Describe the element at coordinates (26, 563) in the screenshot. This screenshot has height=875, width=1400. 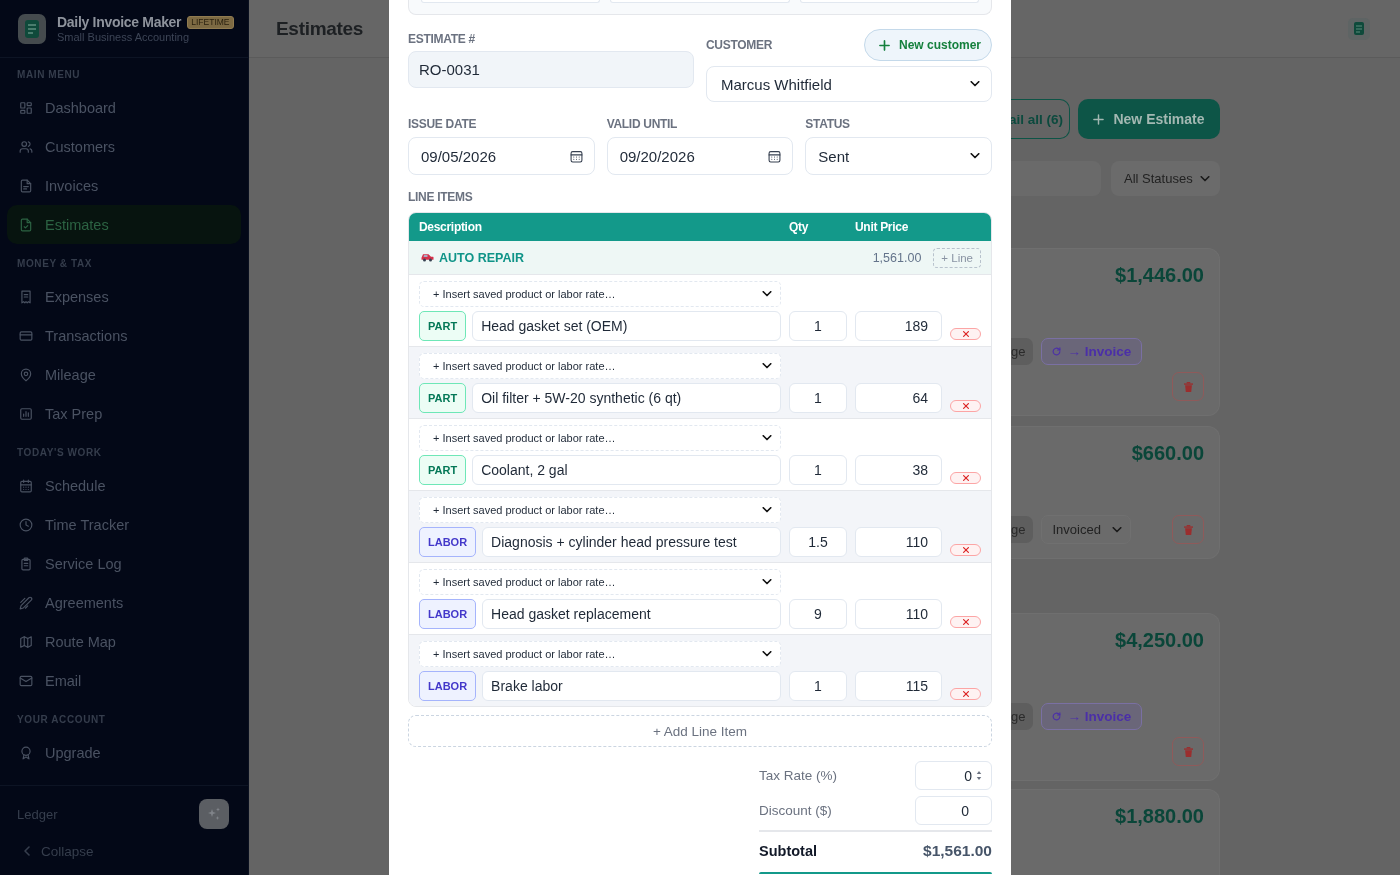
I see `clipboard-icon` at that location.